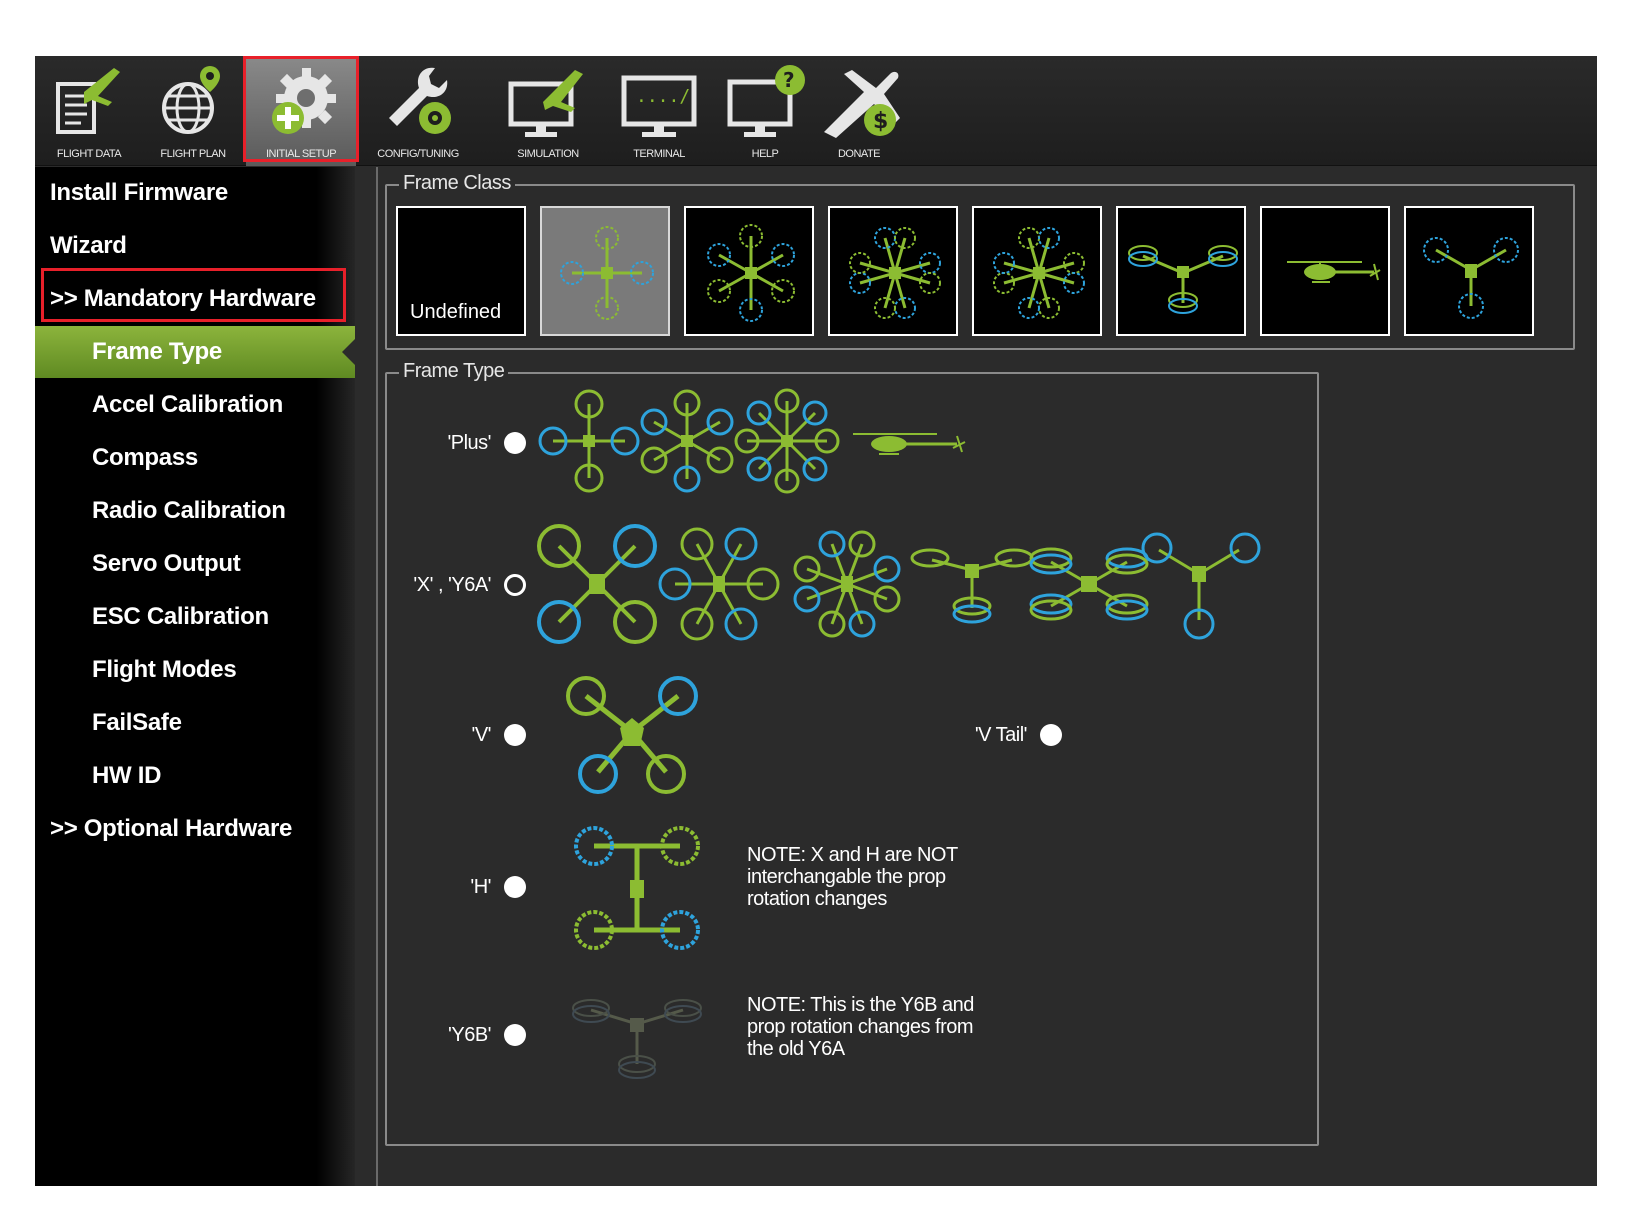 Image resolution: width=1630 pixels, height=1230 pixels. What do you see at coordinates (637, 1039) in the screenshot?
I see `y6b-frame-diagram` at bounding box center [637, 1039].